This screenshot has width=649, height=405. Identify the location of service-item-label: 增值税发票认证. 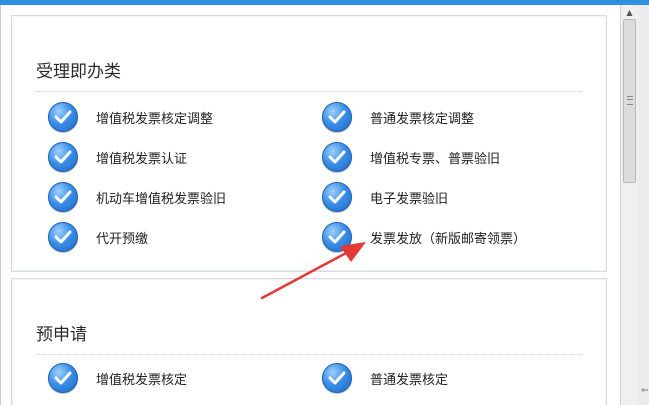
(142, 159).